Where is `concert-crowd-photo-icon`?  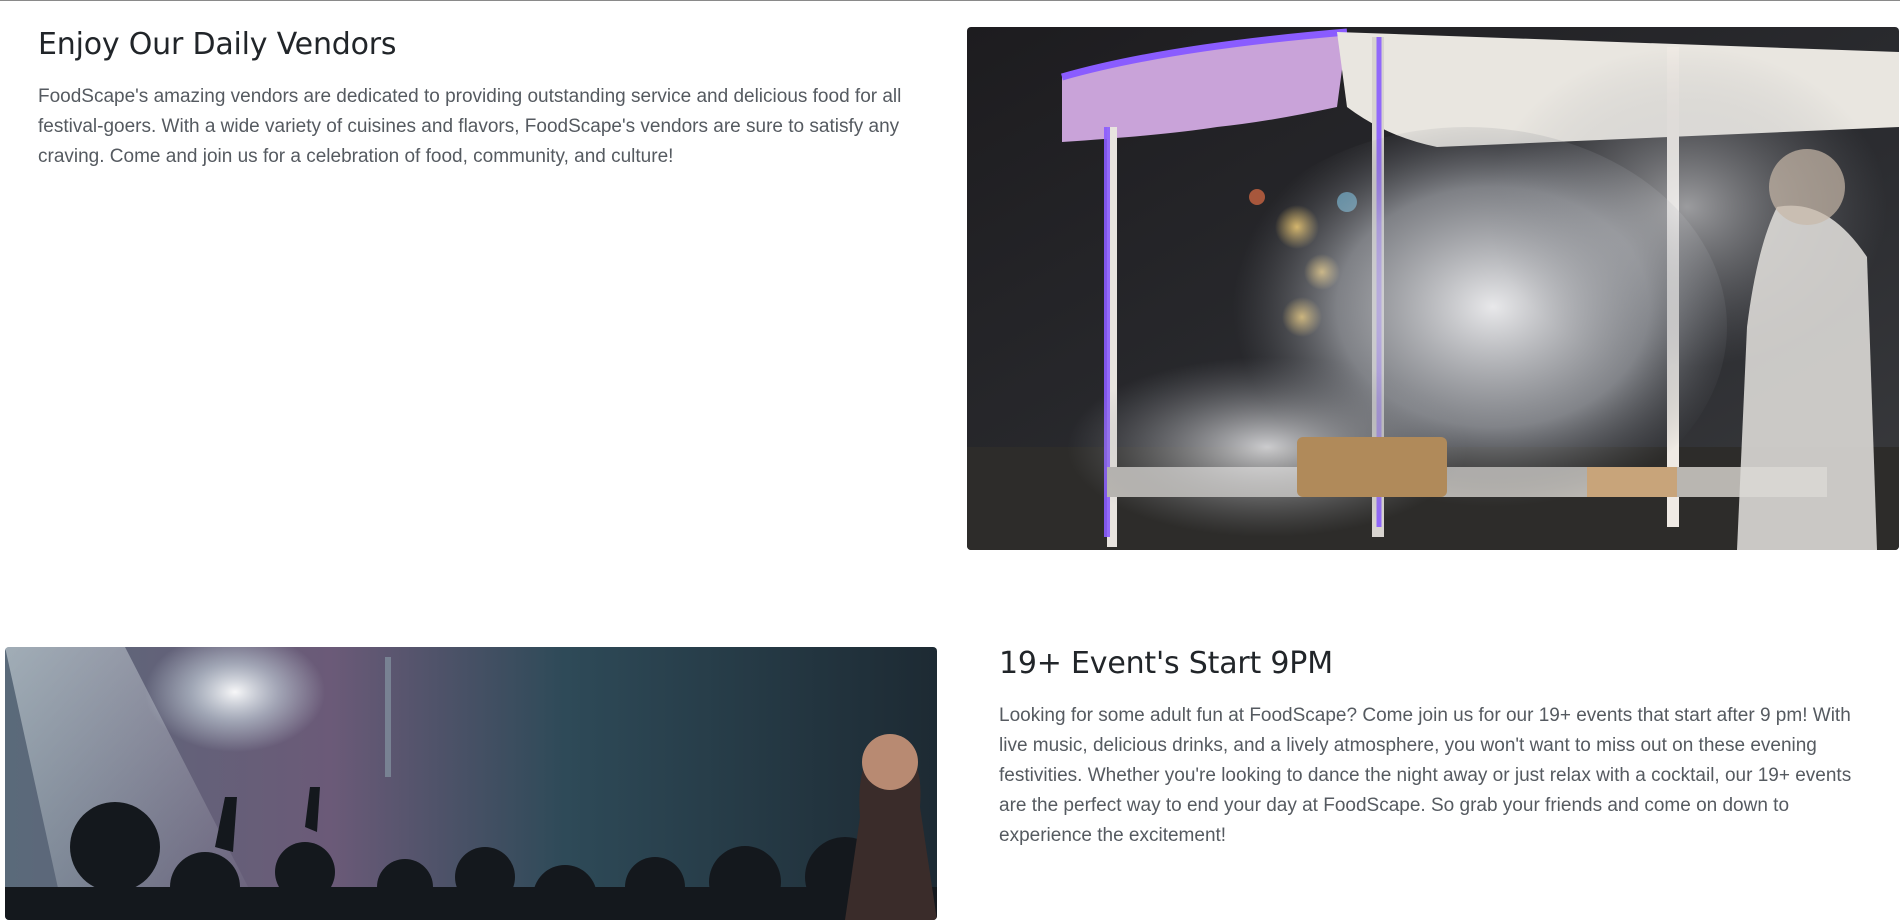 concert-crowd-photo-icon is located at coordinates (471, 783).